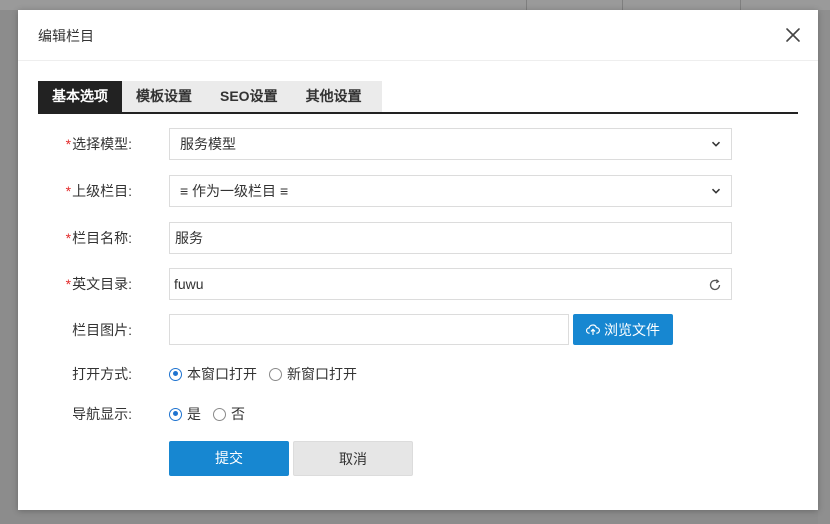 Image resolution: width=830 pixels, height=524 pixels. I want to click on form-row-name: *栏目名称: 服务, so click(418, 238).